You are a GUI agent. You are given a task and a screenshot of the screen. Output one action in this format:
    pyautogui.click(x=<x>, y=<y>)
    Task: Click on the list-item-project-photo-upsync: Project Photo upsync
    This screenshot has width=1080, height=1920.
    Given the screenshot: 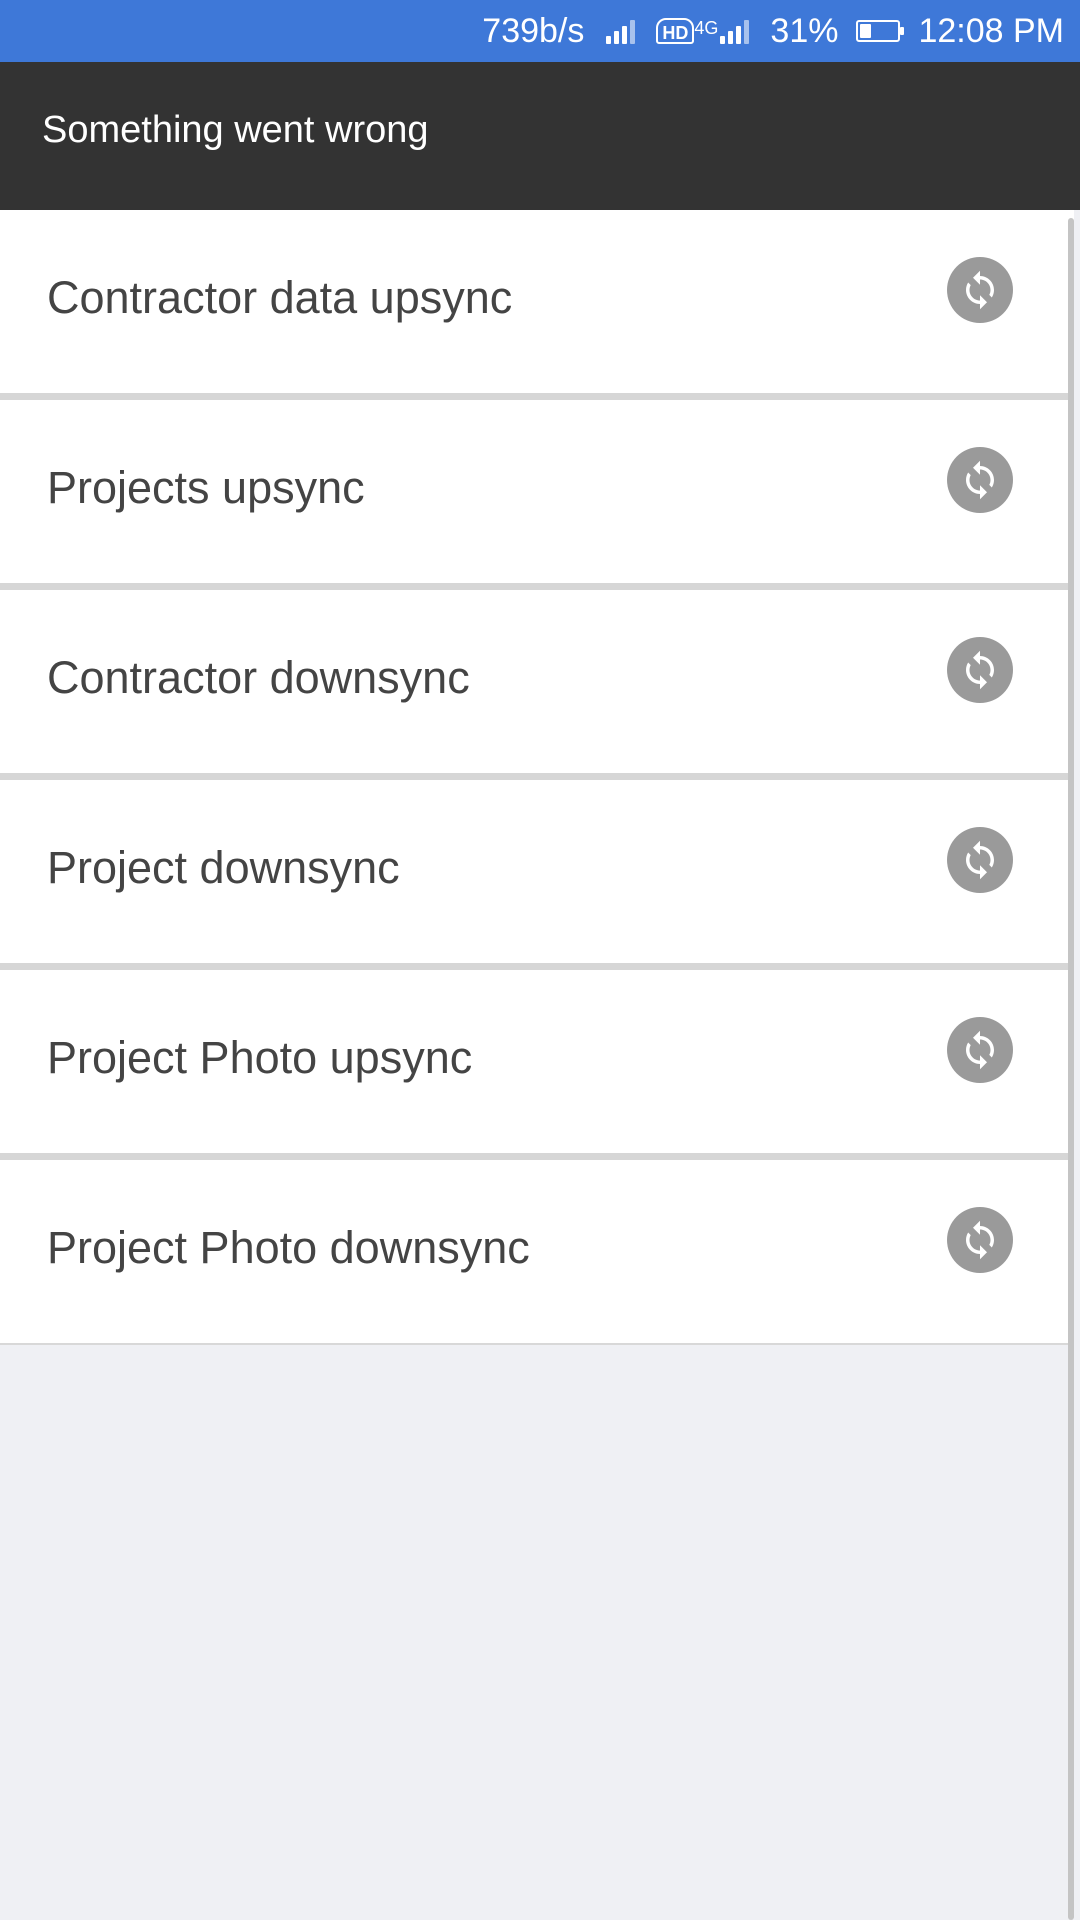 What is the action you would take?
    pyautogui.click(x=537, y=1065)
    